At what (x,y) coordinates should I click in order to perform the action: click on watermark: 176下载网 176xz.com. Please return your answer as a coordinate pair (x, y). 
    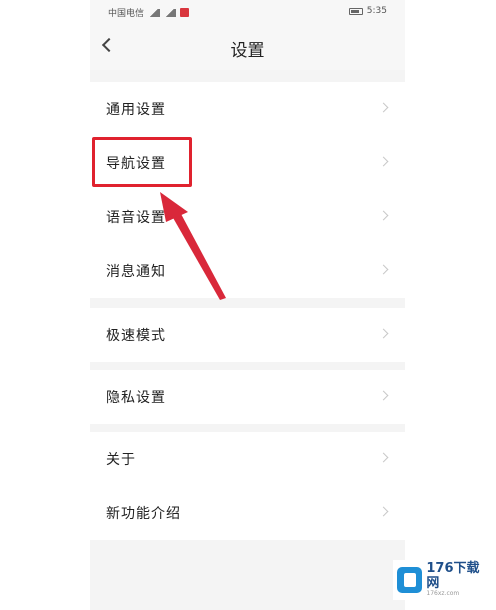
    Looking at the image, I should click on (442, 580).